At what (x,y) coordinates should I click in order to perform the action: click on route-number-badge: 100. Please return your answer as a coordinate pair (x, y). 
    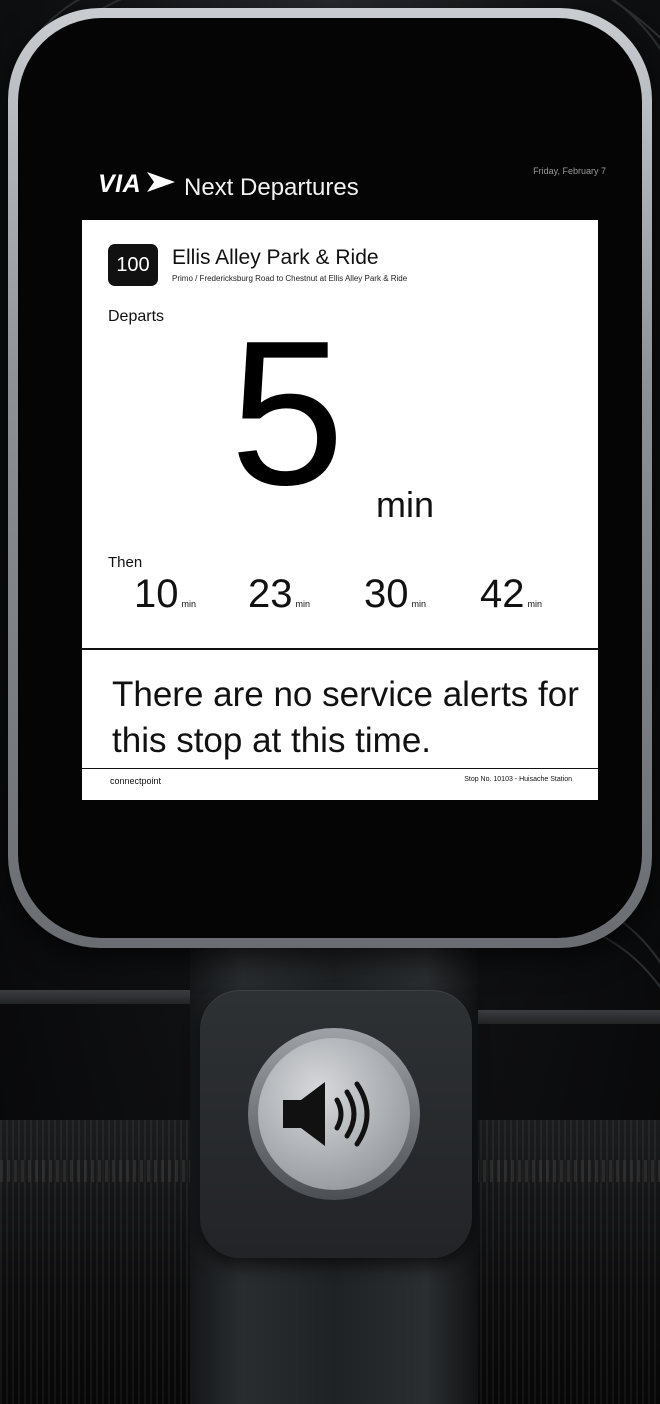
    Looking at the image, I should click on (133, 265).